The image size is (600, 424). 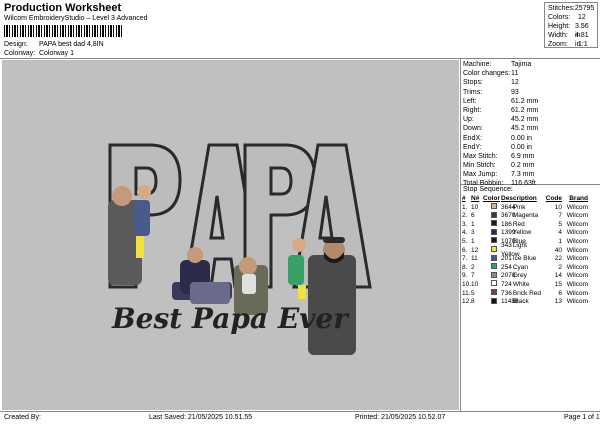 What do you see at coordinates (560, 216) in the screenshot?
I see `code-cell: 7` at bounding box center [560, 216].